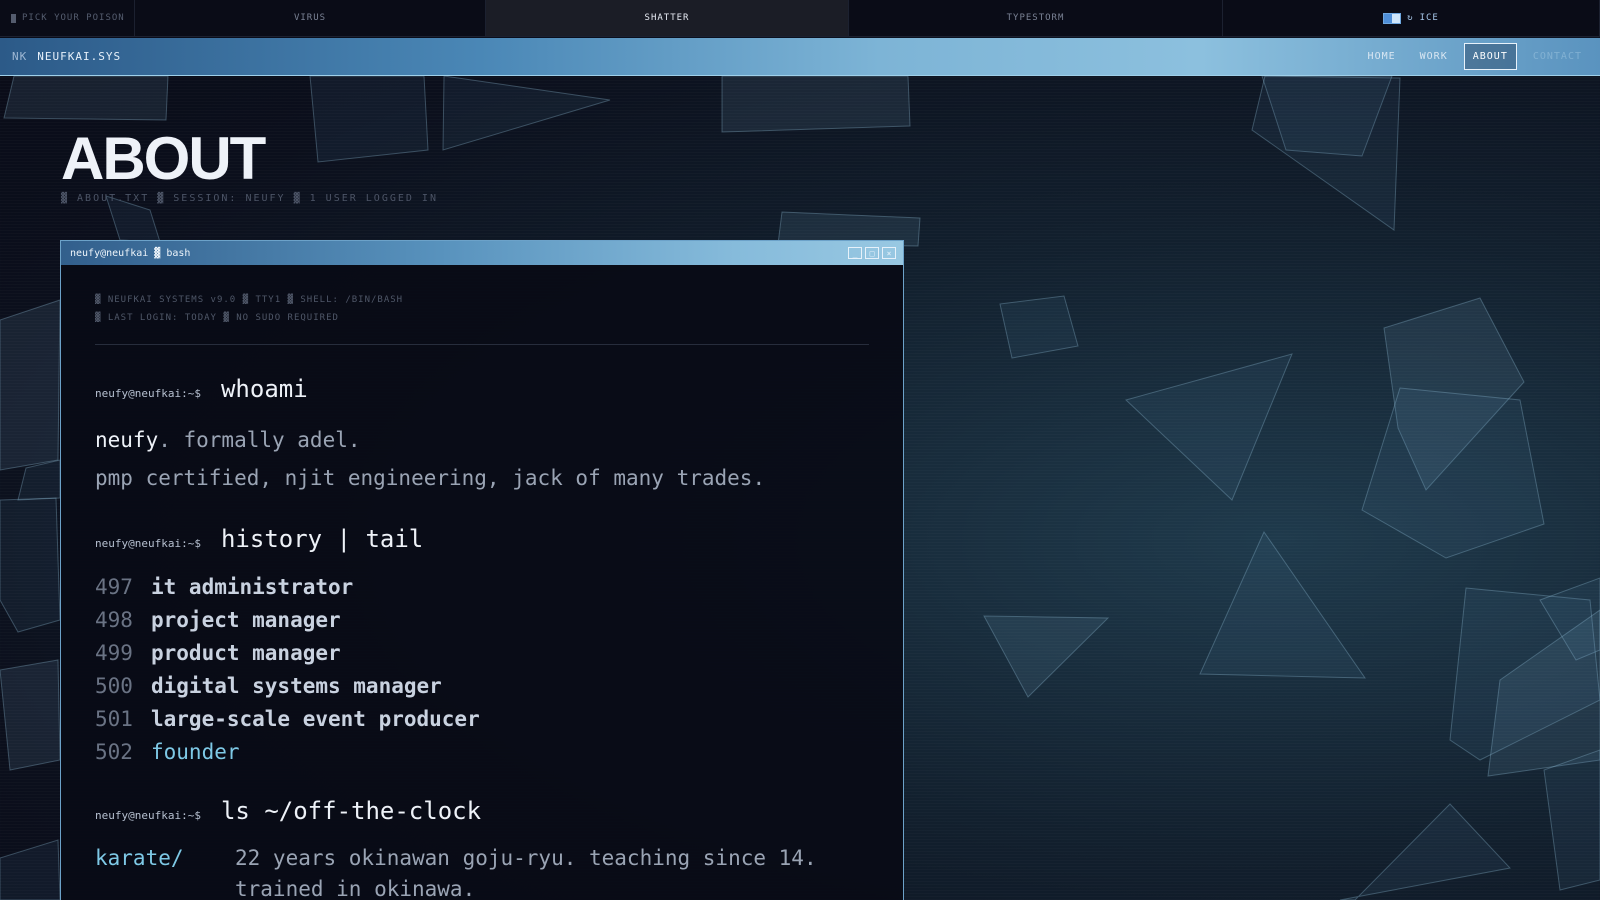 The width and height of the screenshot is (1600, 900). Describe the element at coordinates (296, 686) in the screenshot. I see `history-role: digital systems manager` at that location.